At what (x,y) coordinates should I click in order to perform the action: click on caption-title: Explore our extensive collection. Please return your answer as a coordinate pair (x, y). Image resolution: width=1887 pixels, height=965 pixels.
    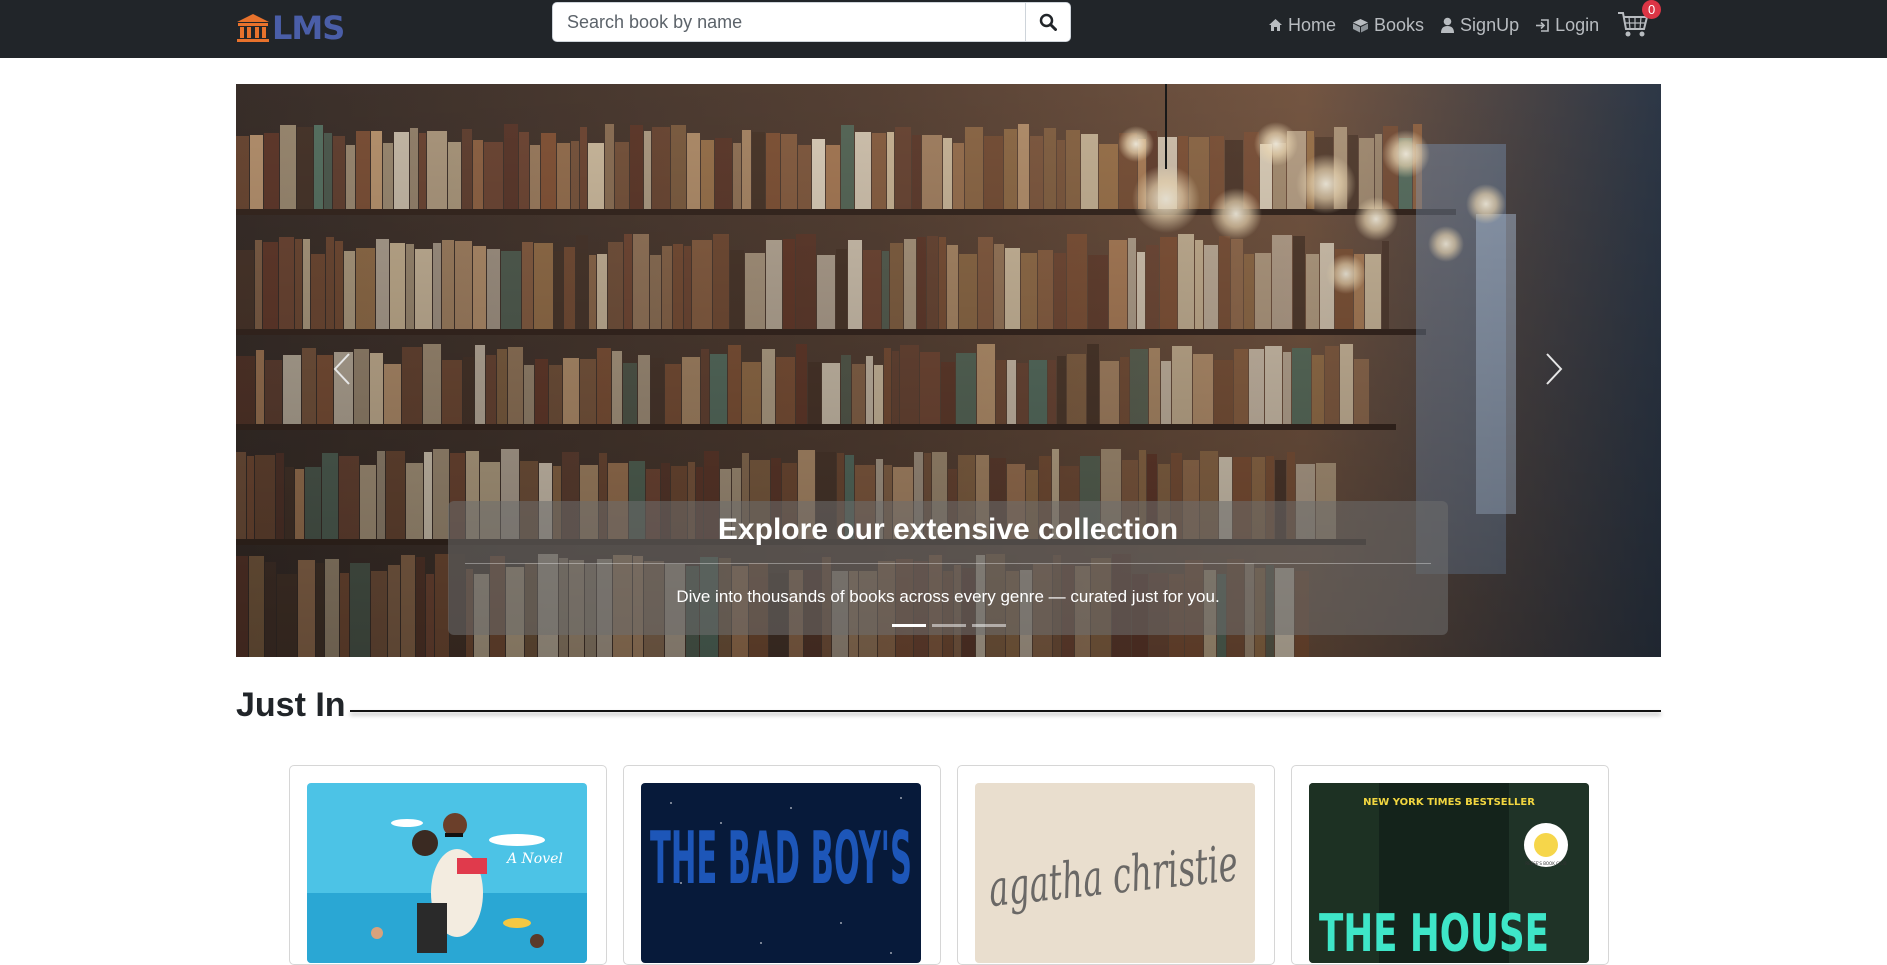
    Looking at the image, I should click on (948, 529).